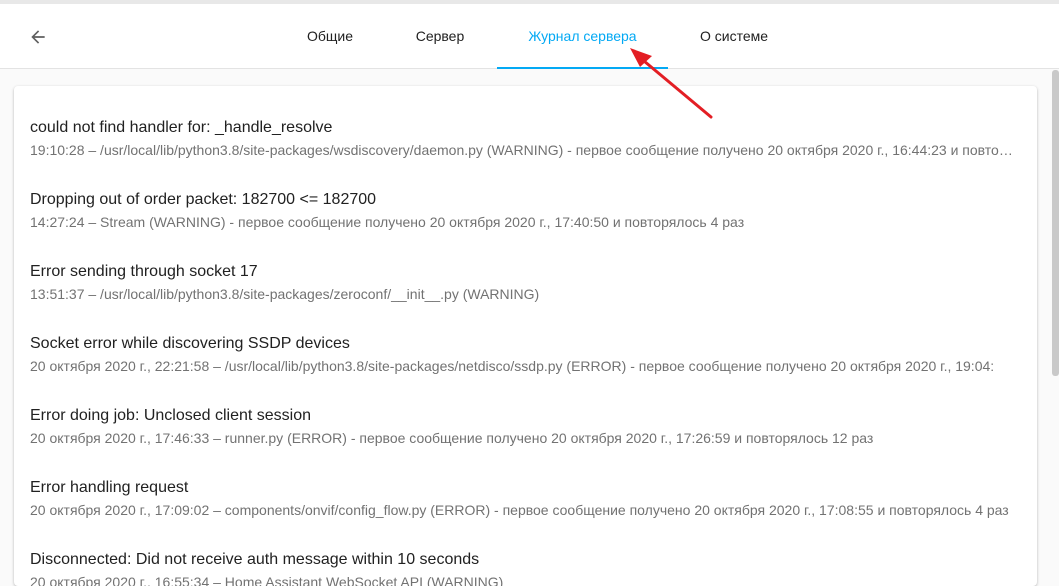 This screenshot has height=586, width=1059. I want to click on log-entry-title: Error doing job: Unclosed client session, so click(171, 415).